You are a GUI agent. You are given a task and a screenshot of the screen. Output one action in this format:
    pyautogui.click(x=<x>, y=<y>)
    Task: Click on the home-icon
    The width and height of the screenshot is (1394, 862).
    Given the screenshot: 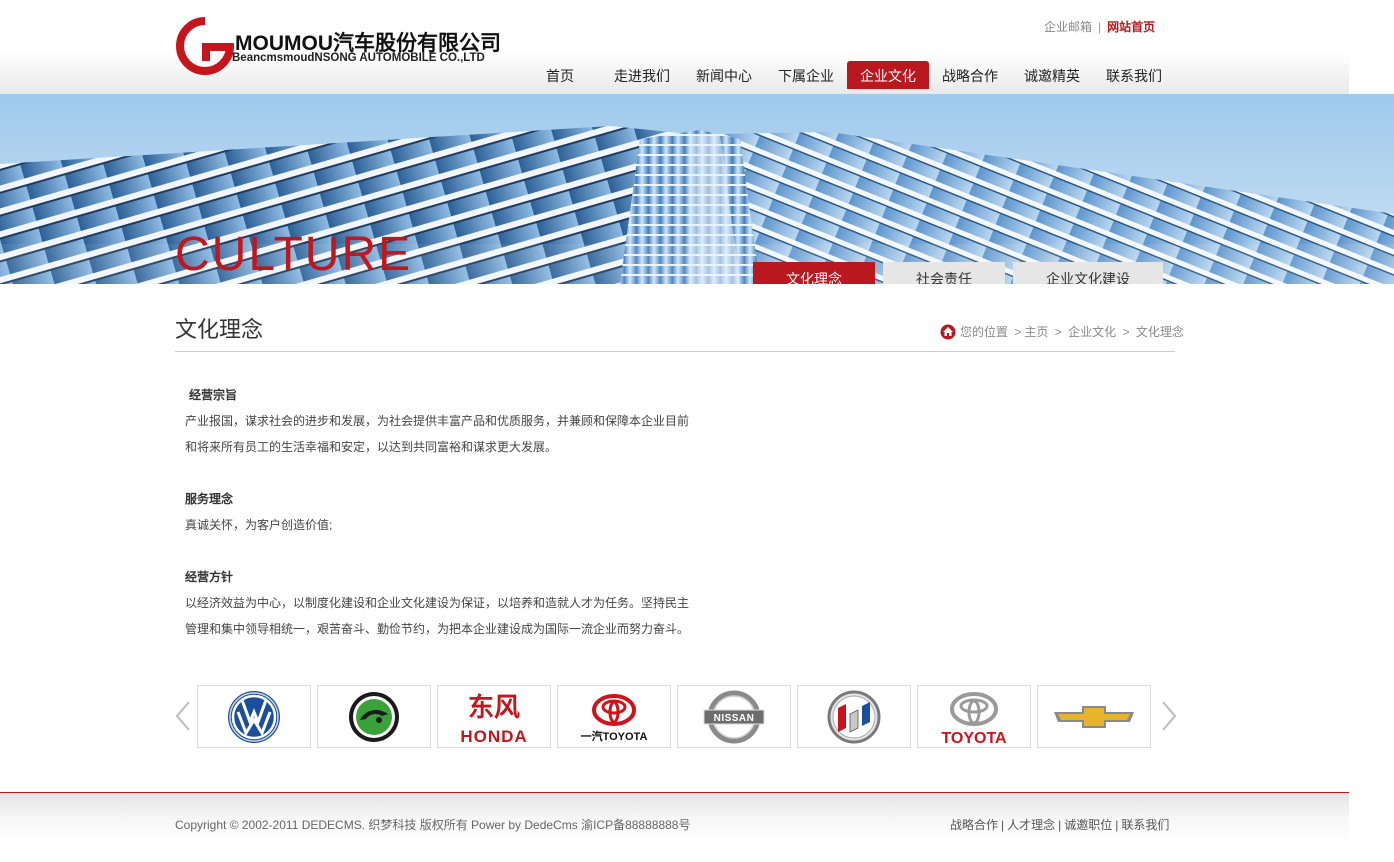 What is the action you would take?
    pyautogui.click(x=948, y=332)
    